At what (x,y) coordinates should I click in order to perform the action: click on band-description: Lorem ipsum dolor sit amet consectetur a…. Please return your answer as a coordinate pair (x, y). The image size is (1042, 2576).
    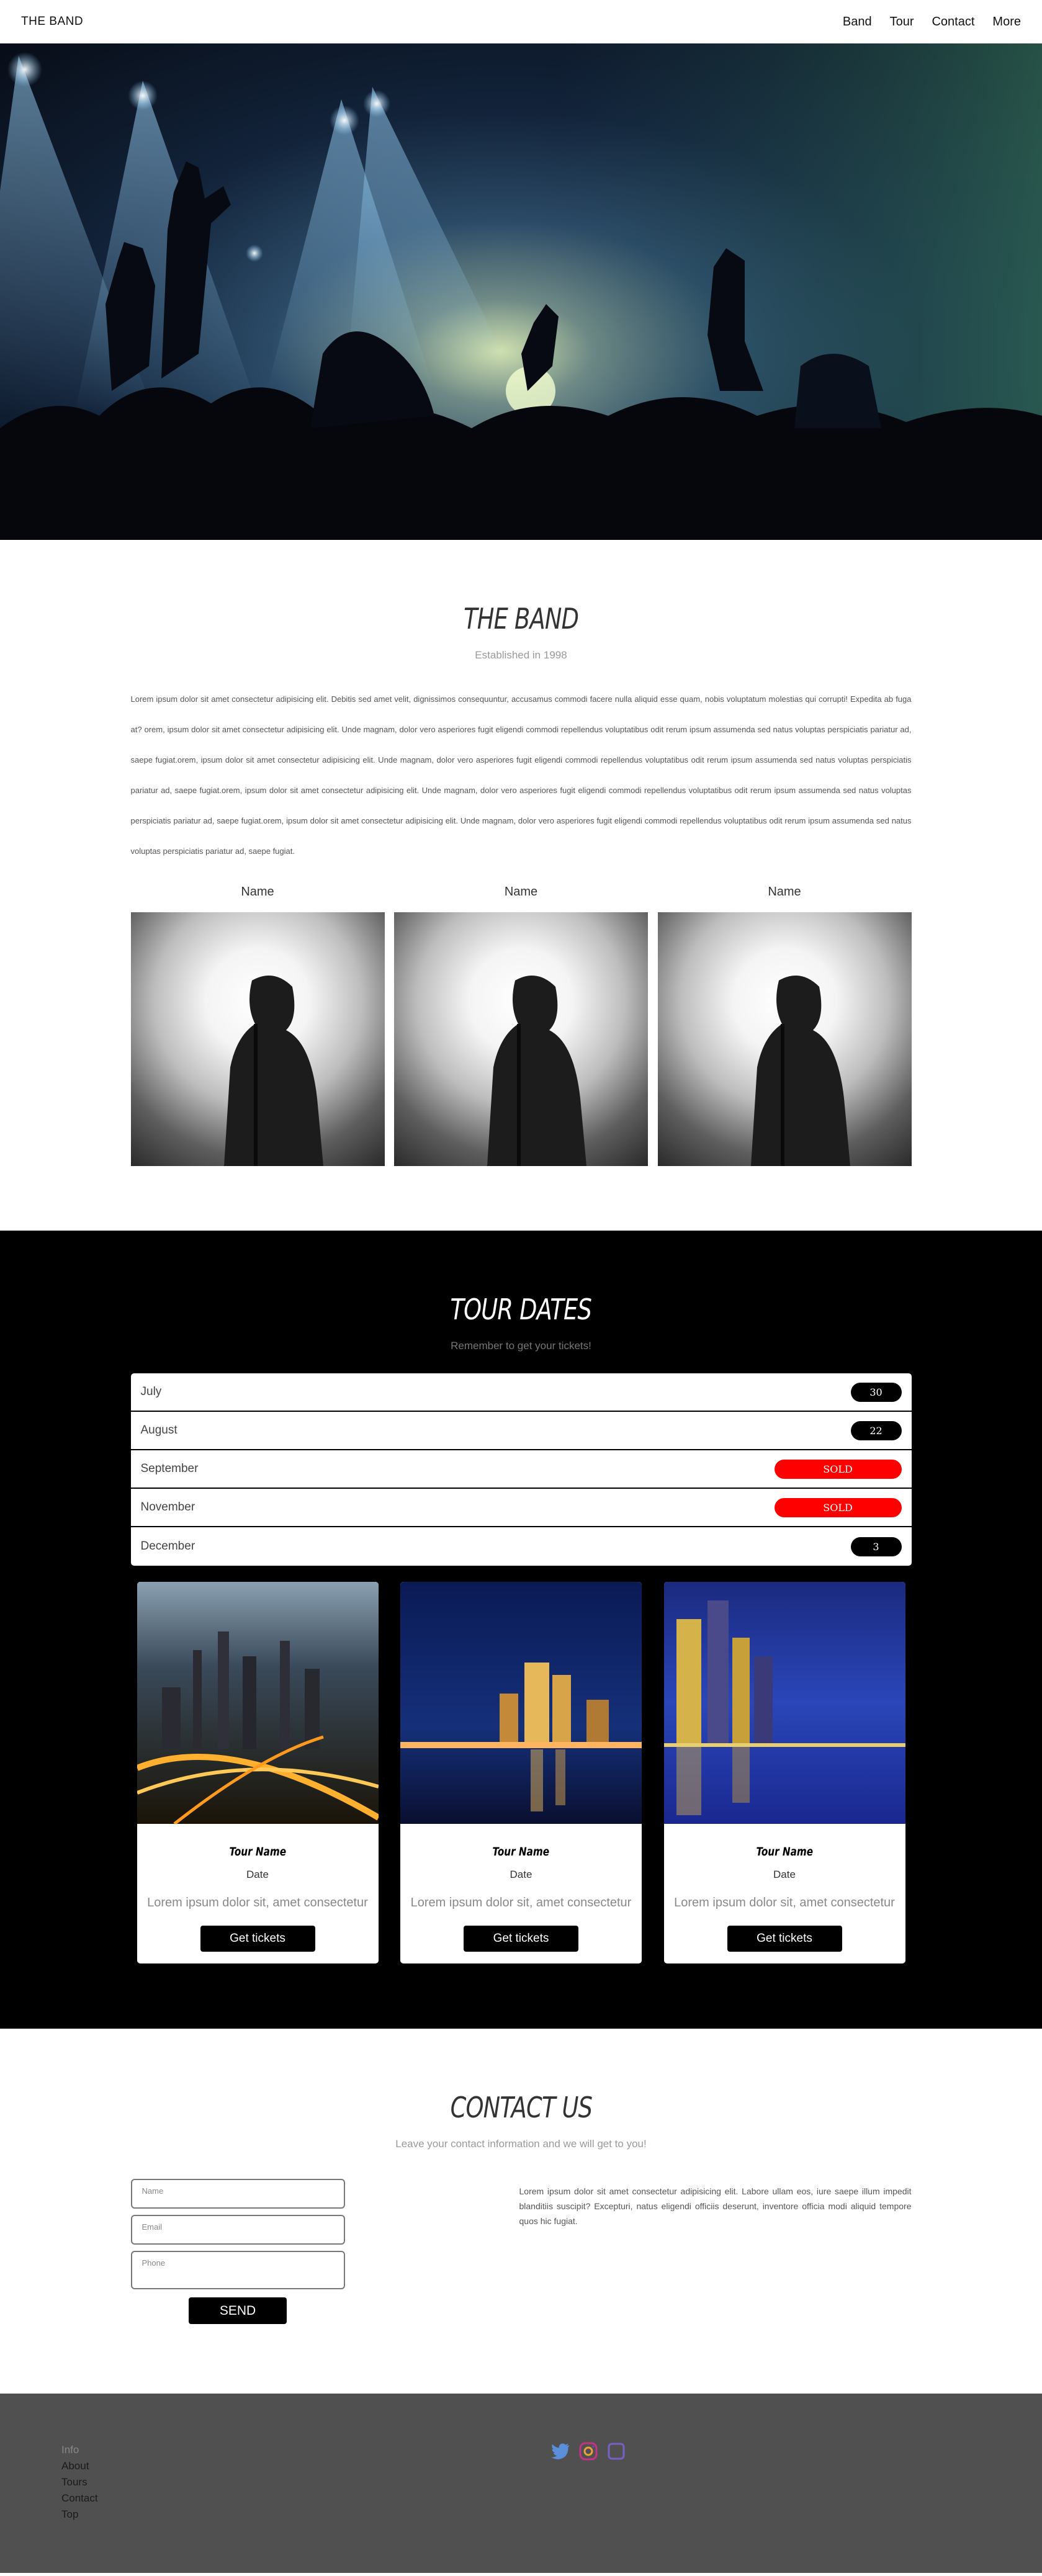
    Looking at the image, I should click on (521, 775).